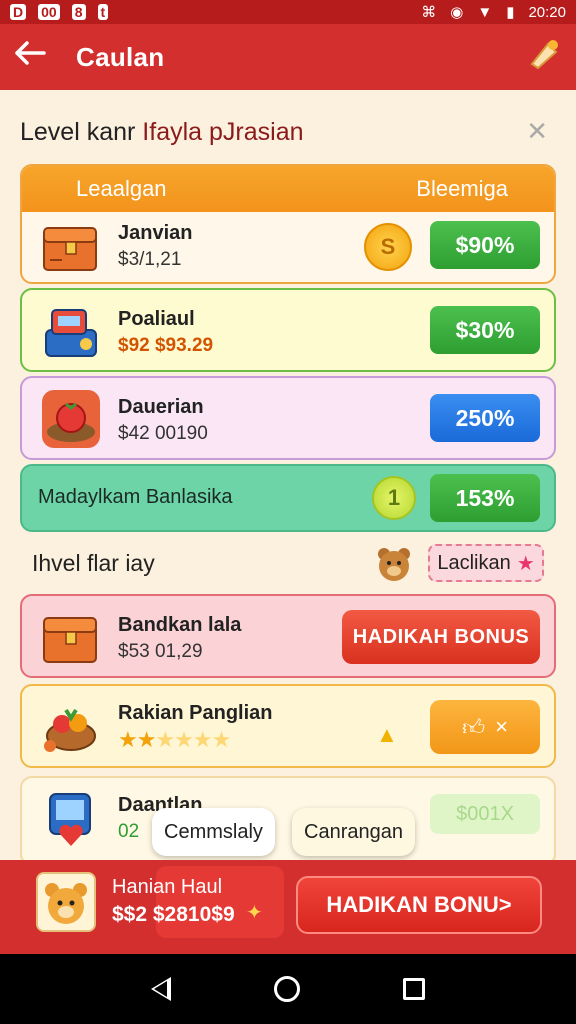 This screenshot has height=1024, width=576. What do you see at coordinates (167, 887) in the screenshot?
I see `user-name: Hanian Haul` at bounding box center [167, 887].